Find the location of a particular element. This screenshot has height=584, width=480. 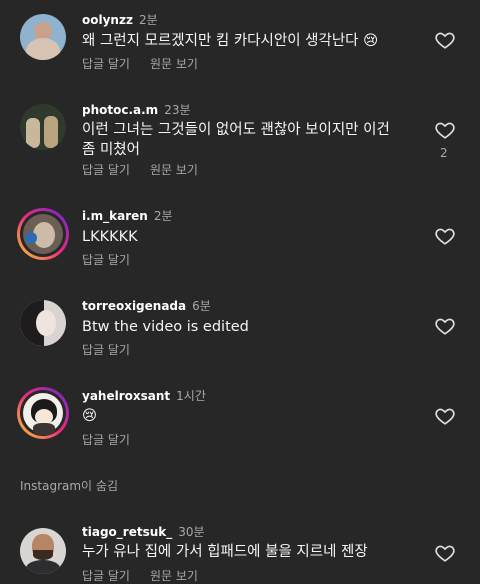

comment-meta: oolynzz 2분 is located at coordinates (120, 19).